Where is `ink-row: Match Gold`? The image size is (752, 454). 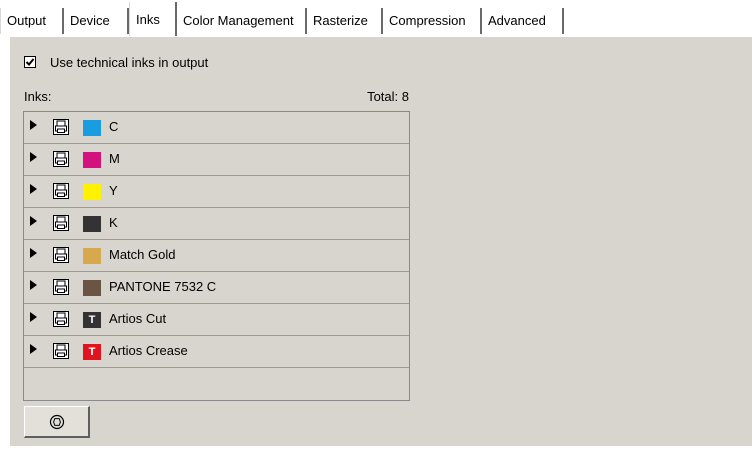
ink-row: Match Gold is located at coordinates (216, 256).